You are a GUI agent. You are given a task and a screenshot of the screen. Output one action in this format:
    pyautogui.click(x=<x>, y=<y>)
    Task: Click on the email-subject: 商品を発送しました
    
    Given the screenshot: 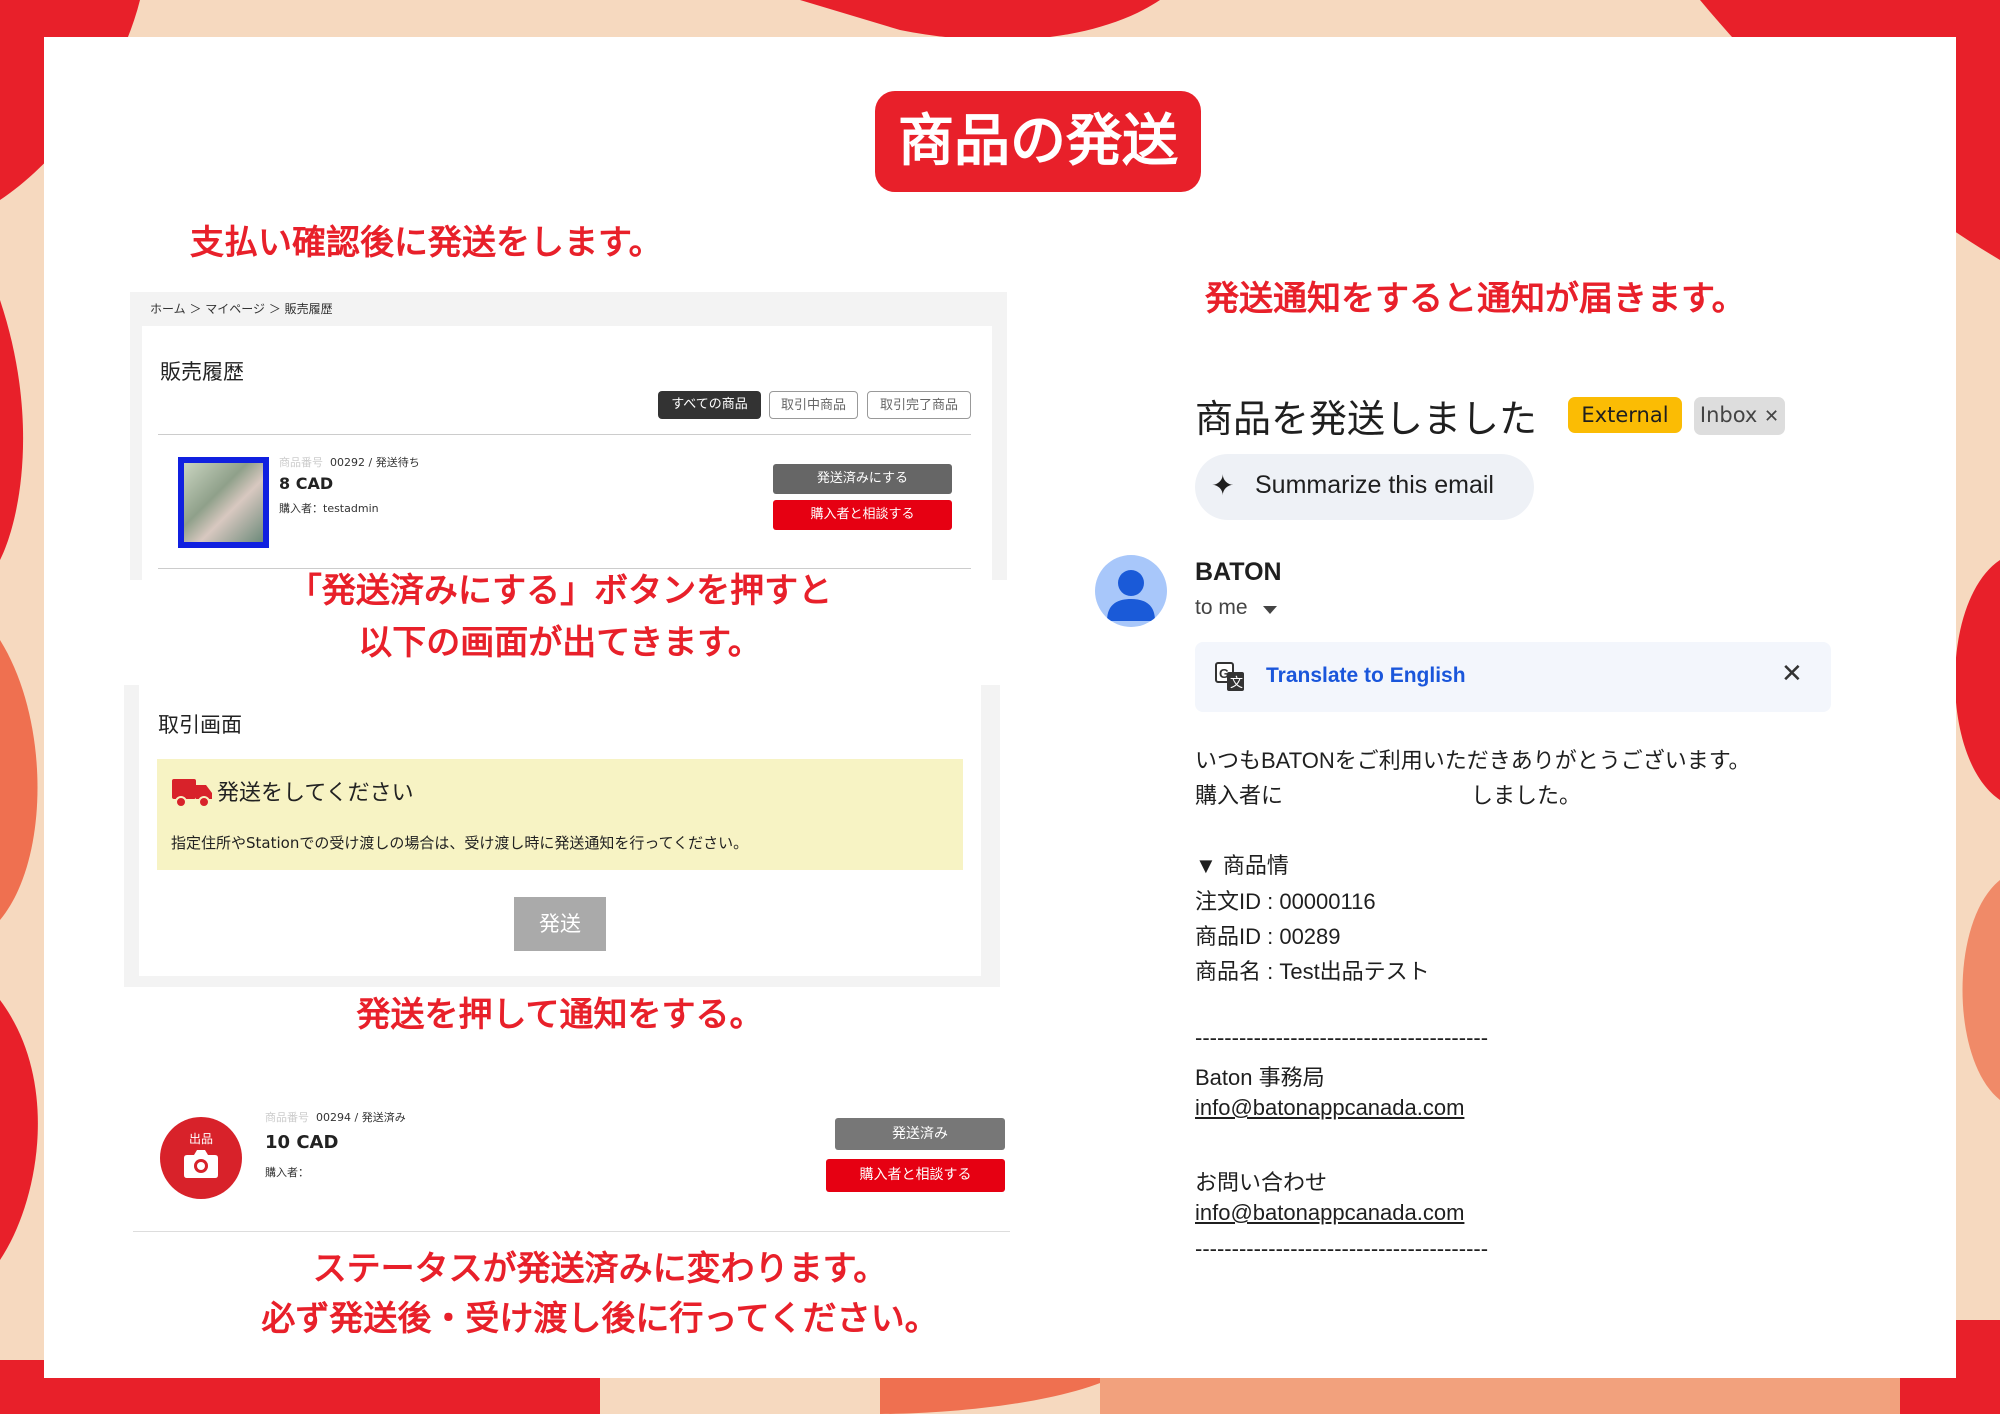 What is the action you would take?
    pyautogui.click(x=1366, y=420)
    